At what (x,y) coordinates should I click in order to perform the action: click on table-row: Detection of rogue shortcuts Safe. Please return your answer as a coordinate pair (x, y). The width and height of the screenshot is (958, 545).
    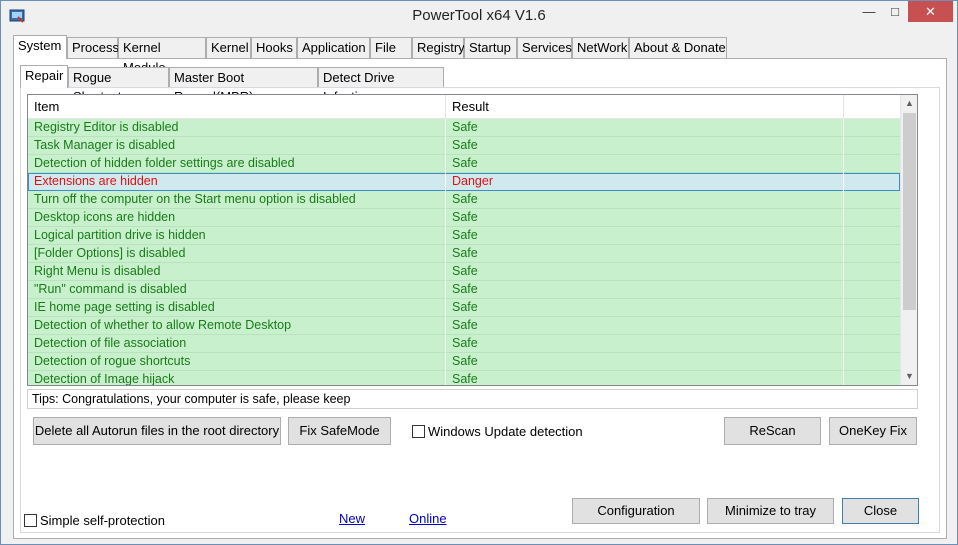
    Looking at the image, I should click on (464, 362).